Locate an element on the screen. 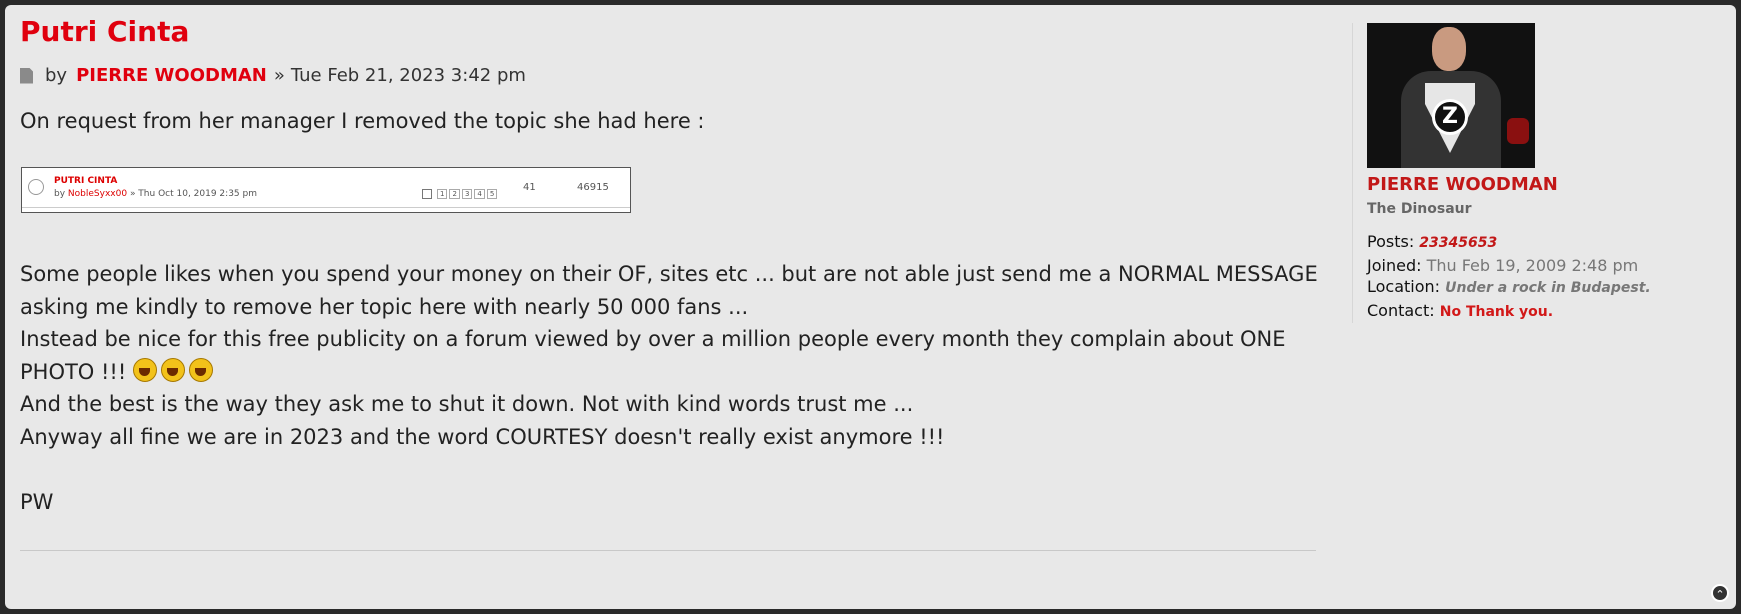  contact-value: No Thank you. is located at coordinates (1496, 312).